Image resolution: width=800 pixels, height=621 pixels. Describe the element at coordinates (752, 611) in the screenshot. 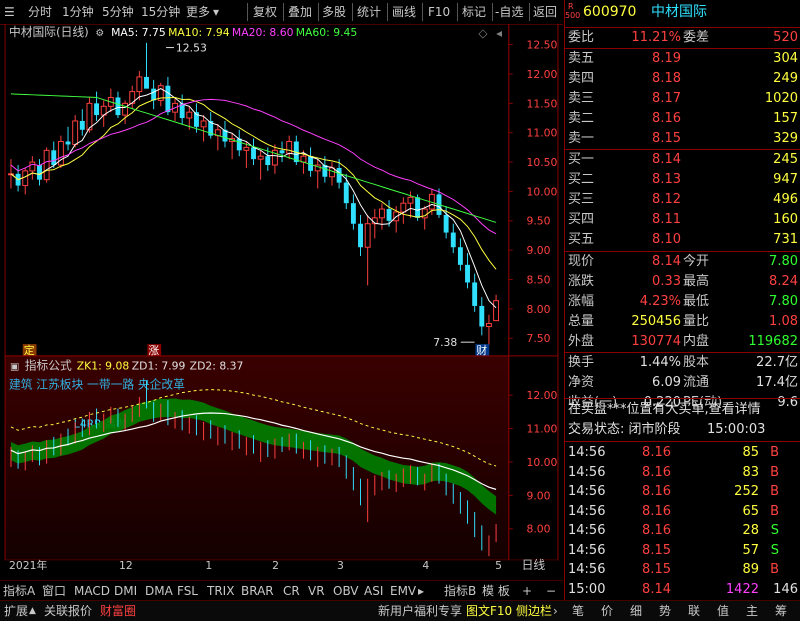

I see `tab-zhu: 主` at that location.